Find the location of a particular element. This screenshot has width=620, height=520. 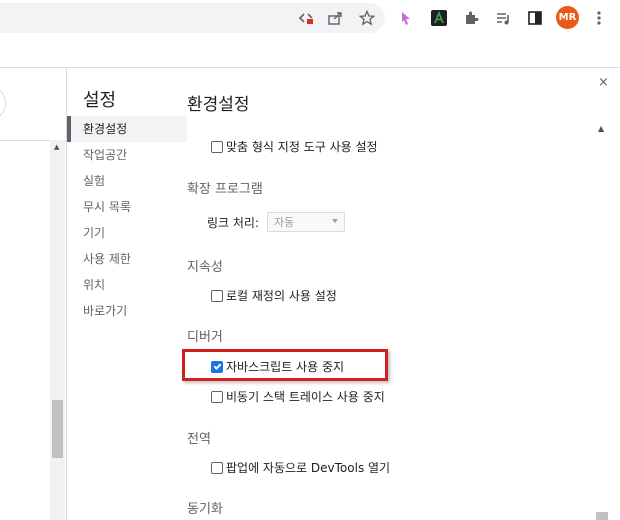

sidebar-item-shortcuts: 바로가기 is located at coordinates (127, 311).